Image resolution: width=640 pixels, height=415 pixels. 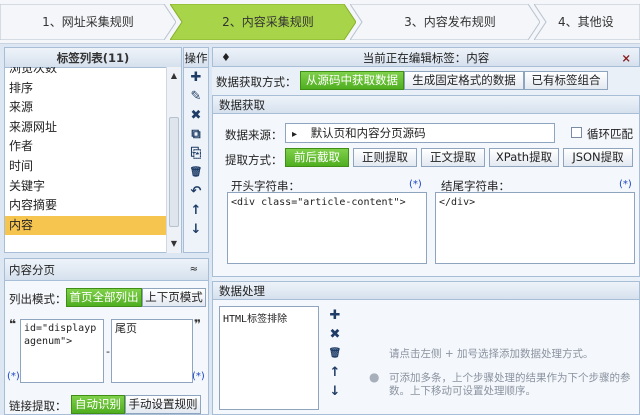 I want to click on paste-icon: ⎘, so click(x=196, y=153).